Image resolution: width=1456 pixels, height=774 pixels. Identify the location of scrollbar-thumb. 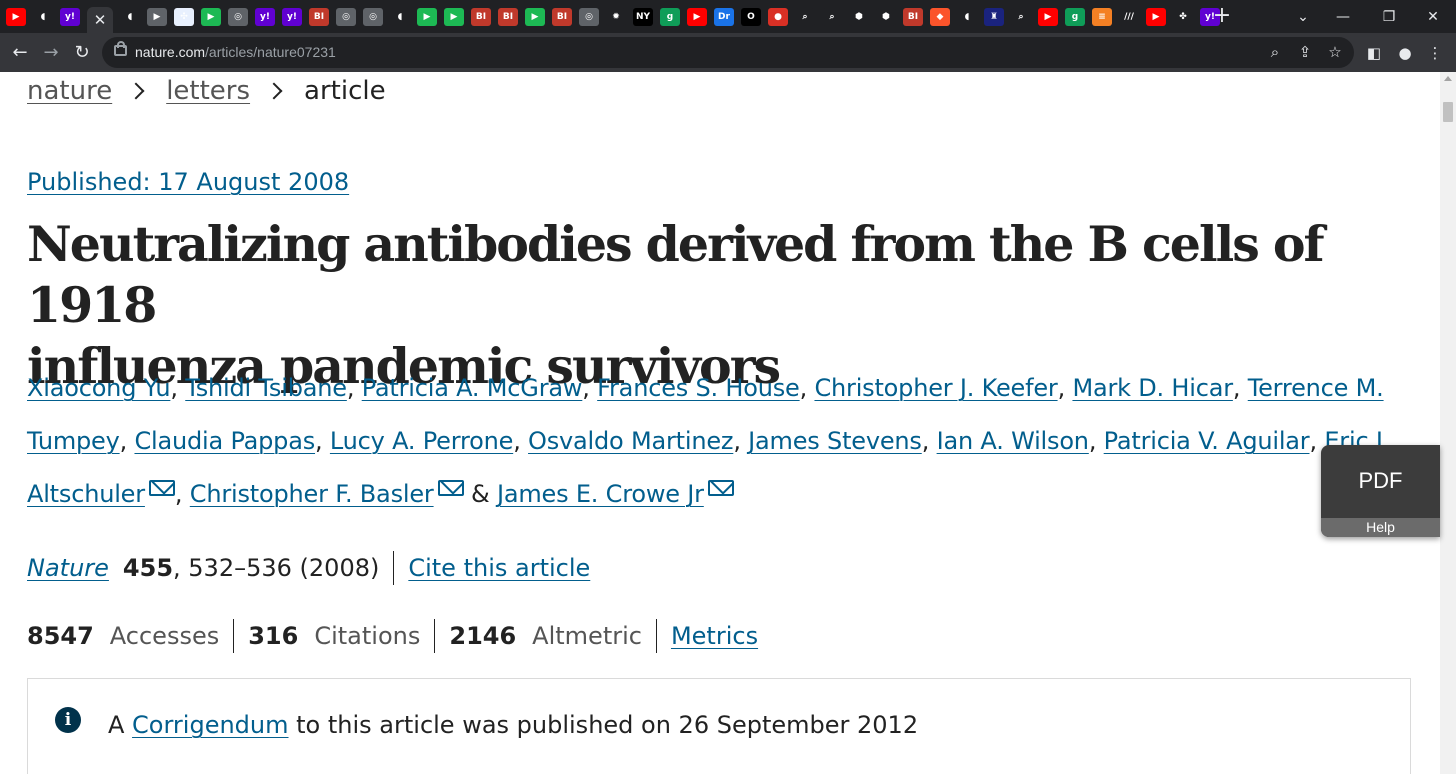
(1448, 112).